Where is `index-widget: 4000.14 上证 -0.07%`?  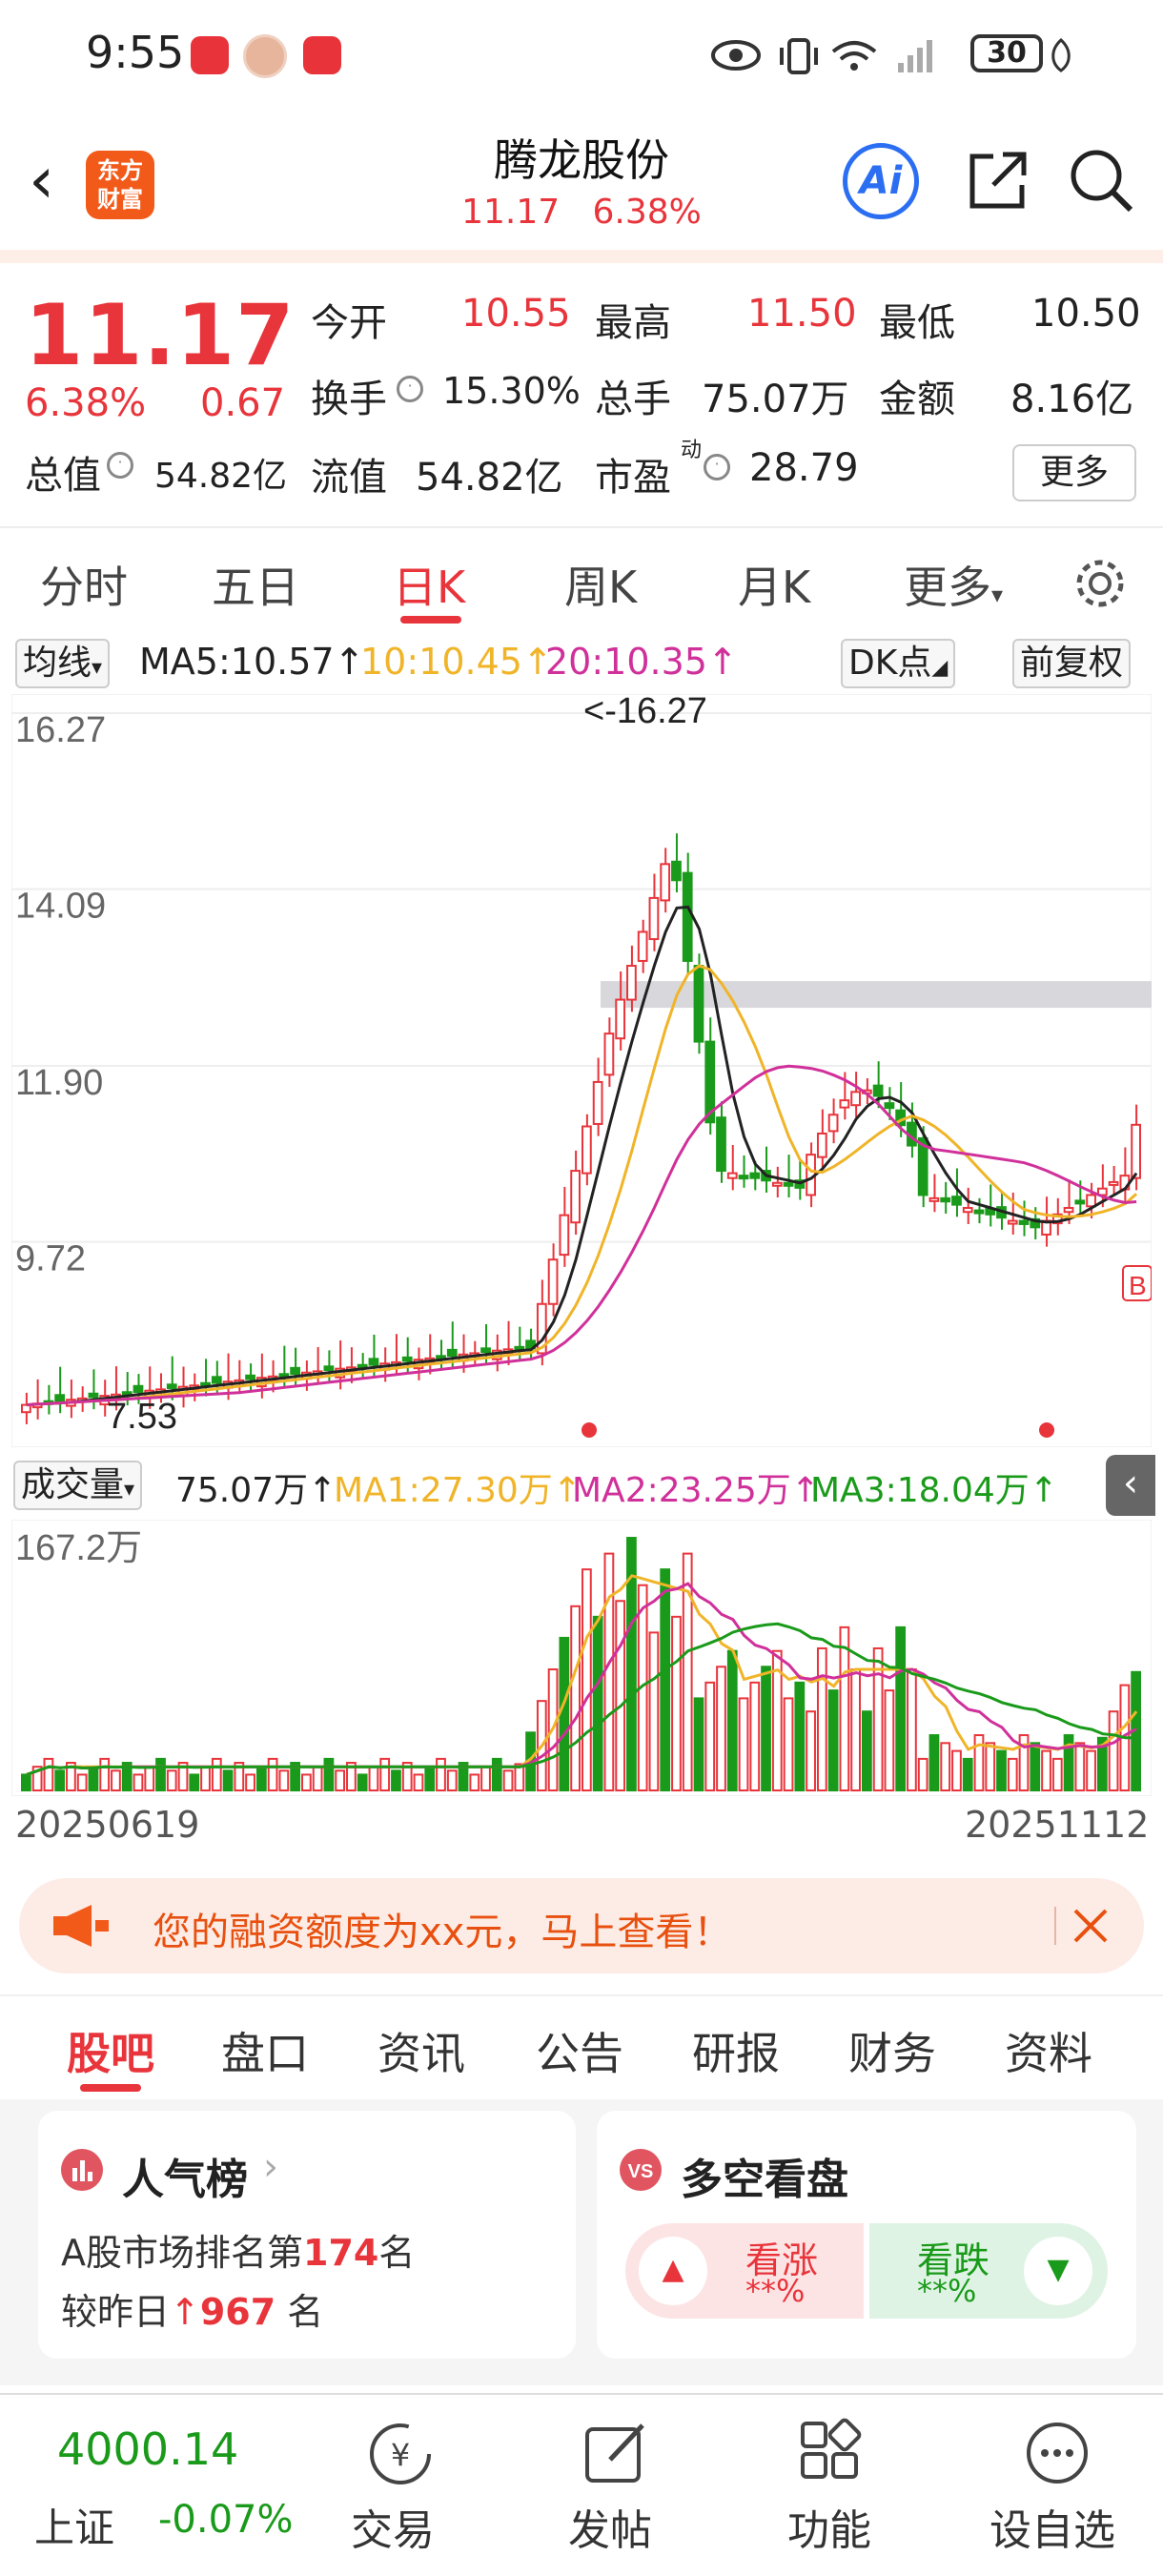 index-widget: 4000.14 上证 -0.07% is located at coordinates (152, 2485).